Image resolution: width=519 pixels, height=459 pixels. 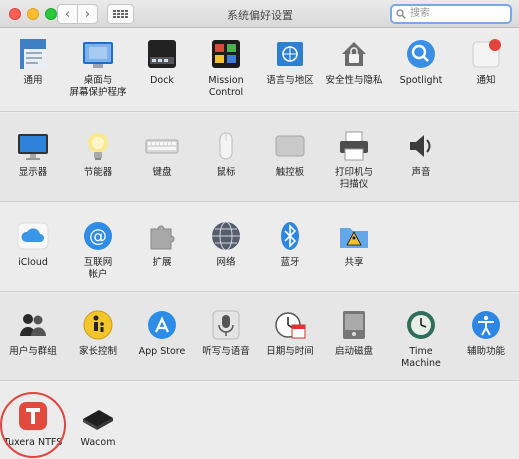 What do you see at coordinates (162, 146) in the screenshot?
I see `keyboard-icon` at bounding box center [162, 146].